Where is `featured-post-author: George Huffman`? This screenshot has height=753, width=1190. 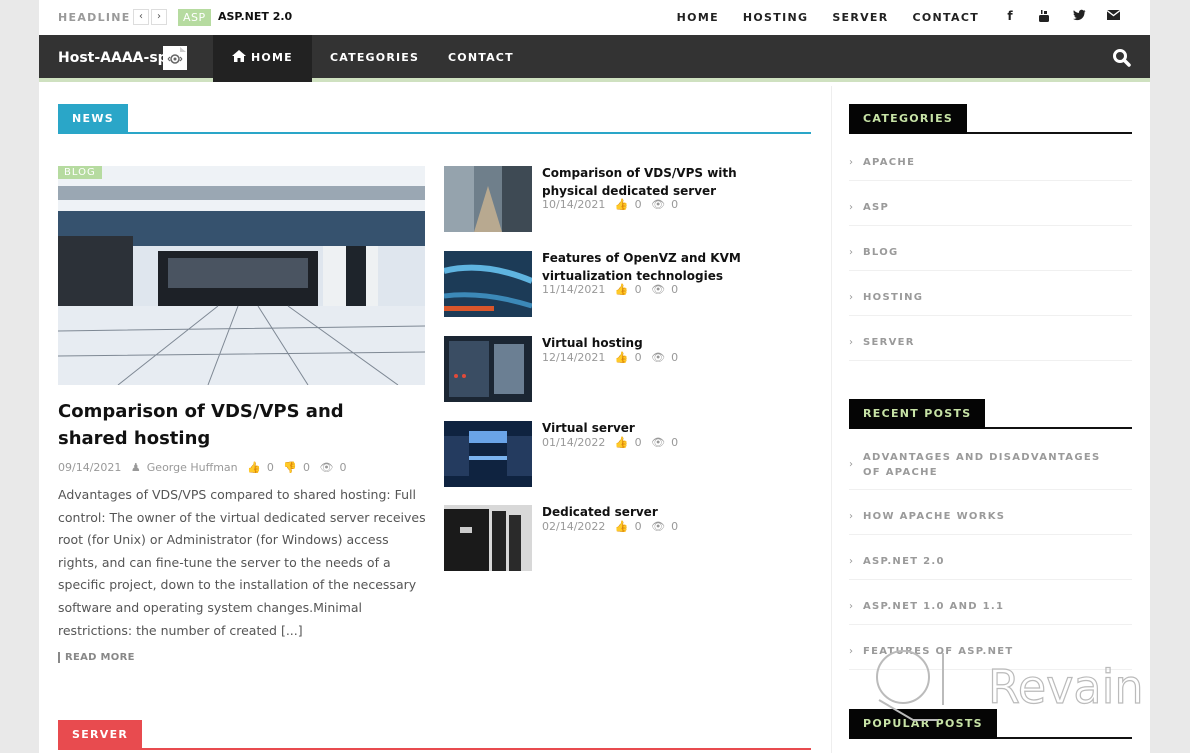
featured-post-author: George Huffman is located at coordinates (192, 467).